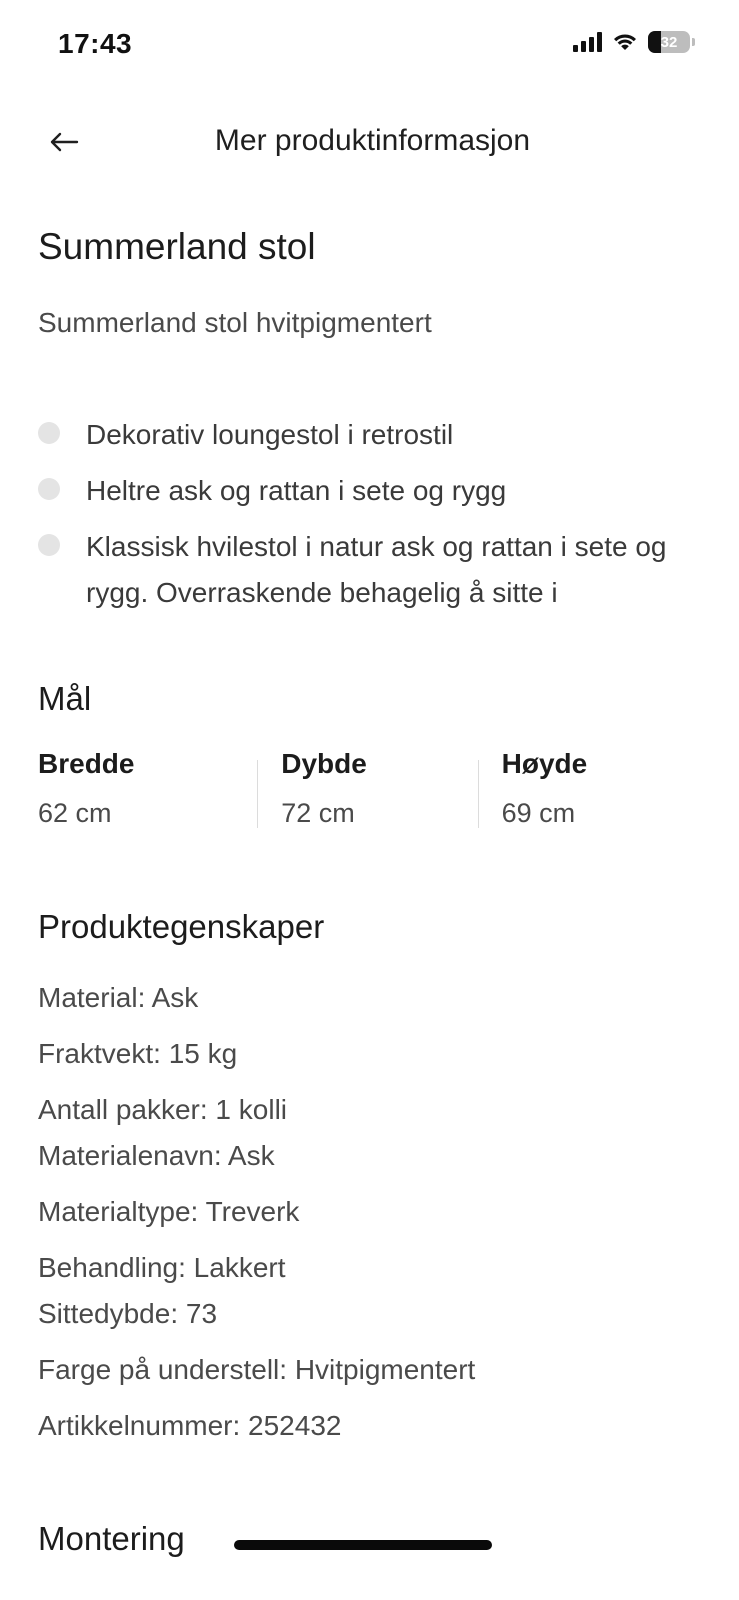 The width and height of the screenshot is (739, 1600). What do you see at coordinates (587, 788) in the screenshot?
I see `dimension-height: Høyde 69 cm` at bounding box center [587, 788].